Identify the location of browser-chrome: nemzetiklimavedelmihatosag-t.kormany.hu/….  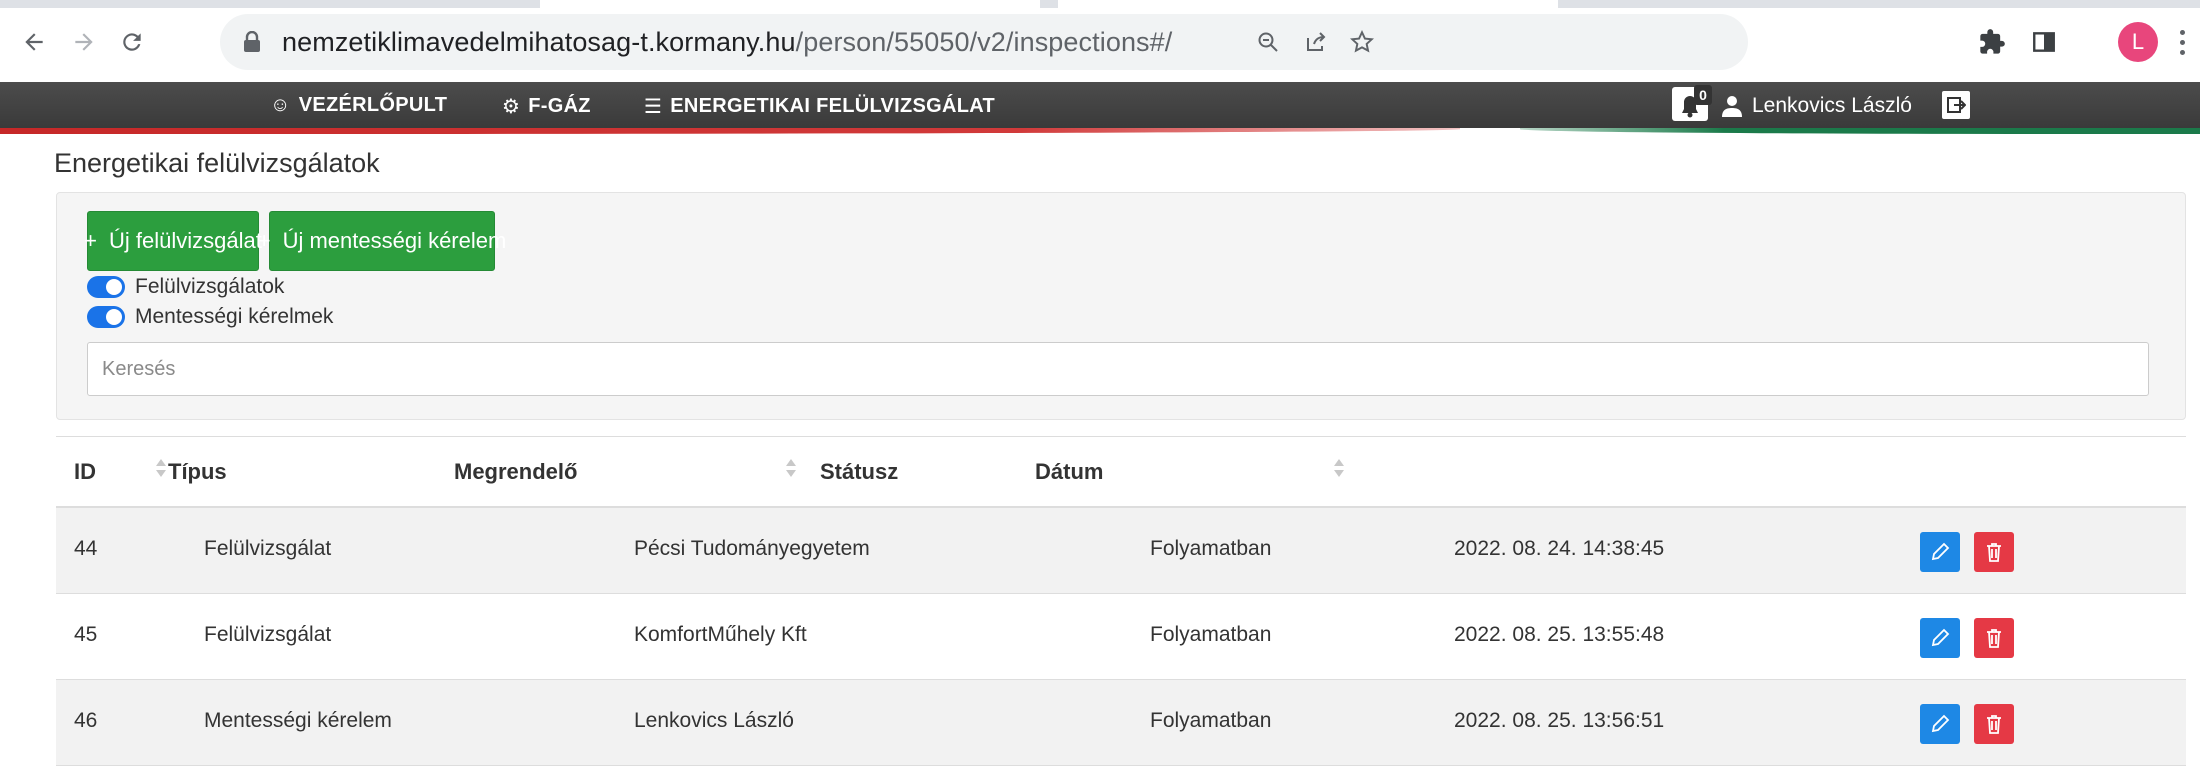
(1100, 41).